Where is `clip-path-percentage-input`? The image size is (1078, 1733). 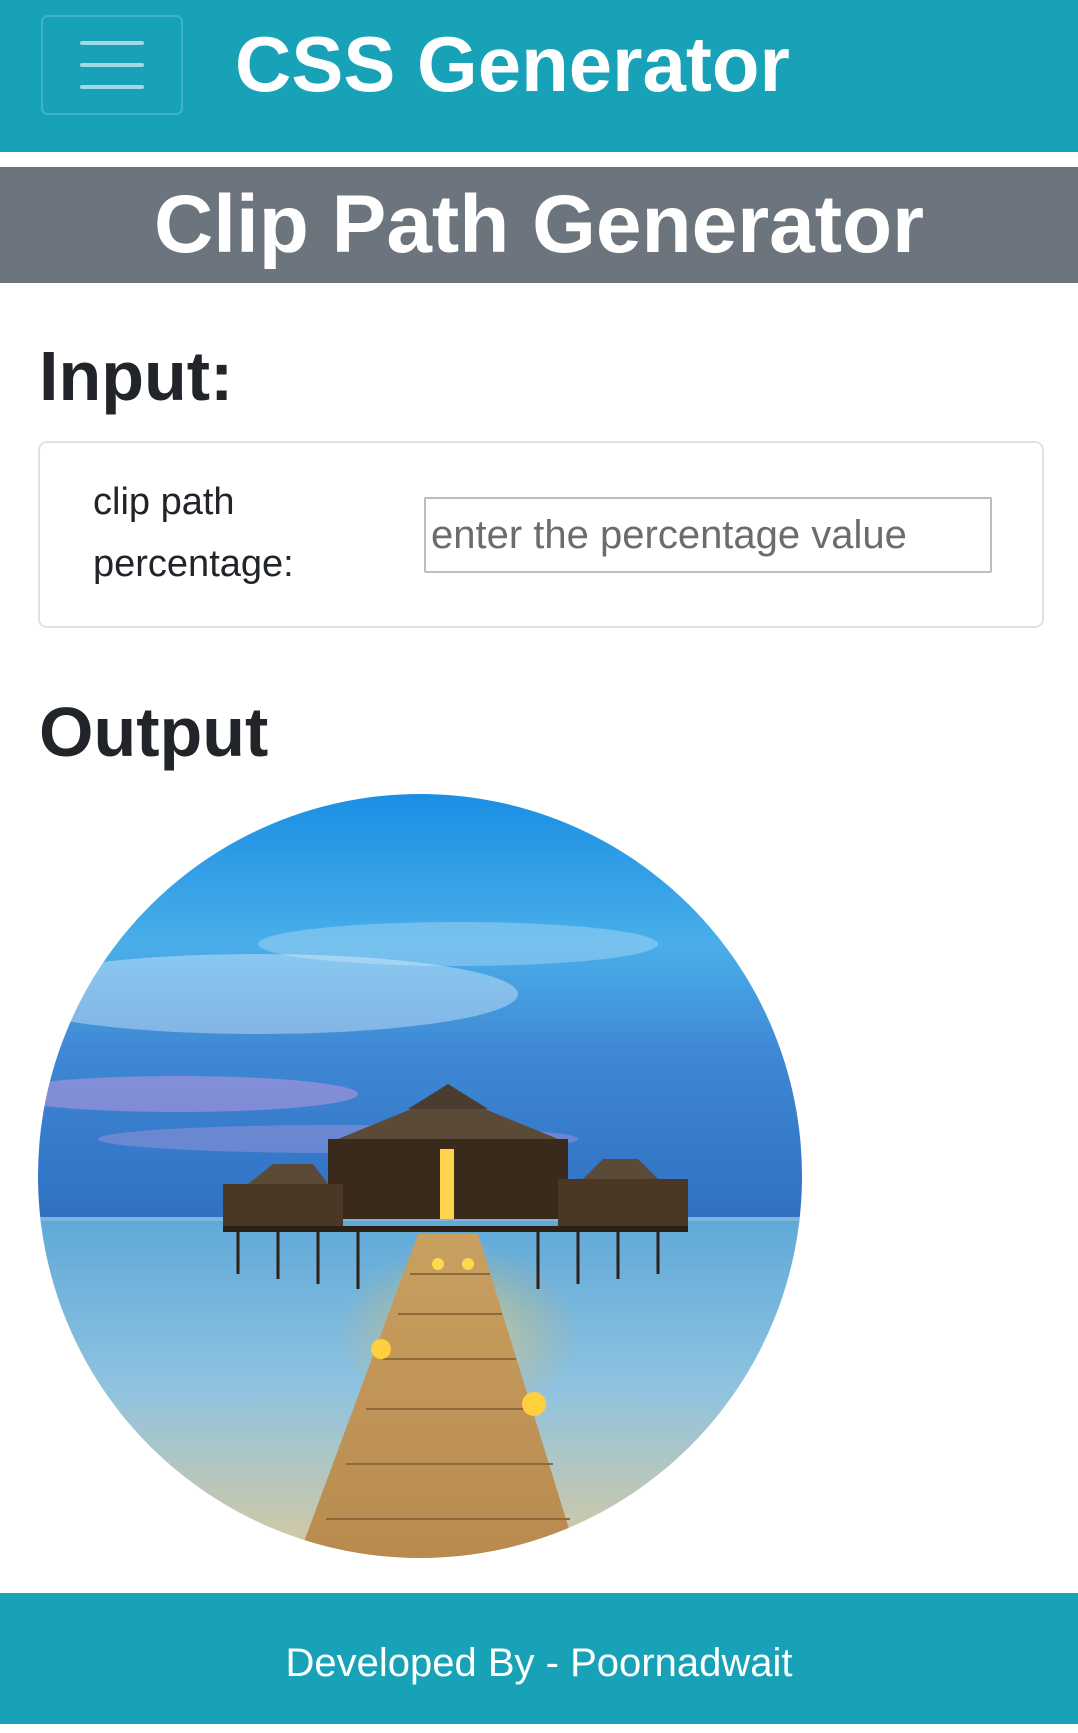 clip-path-percentage-input is located at coordinates (708, 535).